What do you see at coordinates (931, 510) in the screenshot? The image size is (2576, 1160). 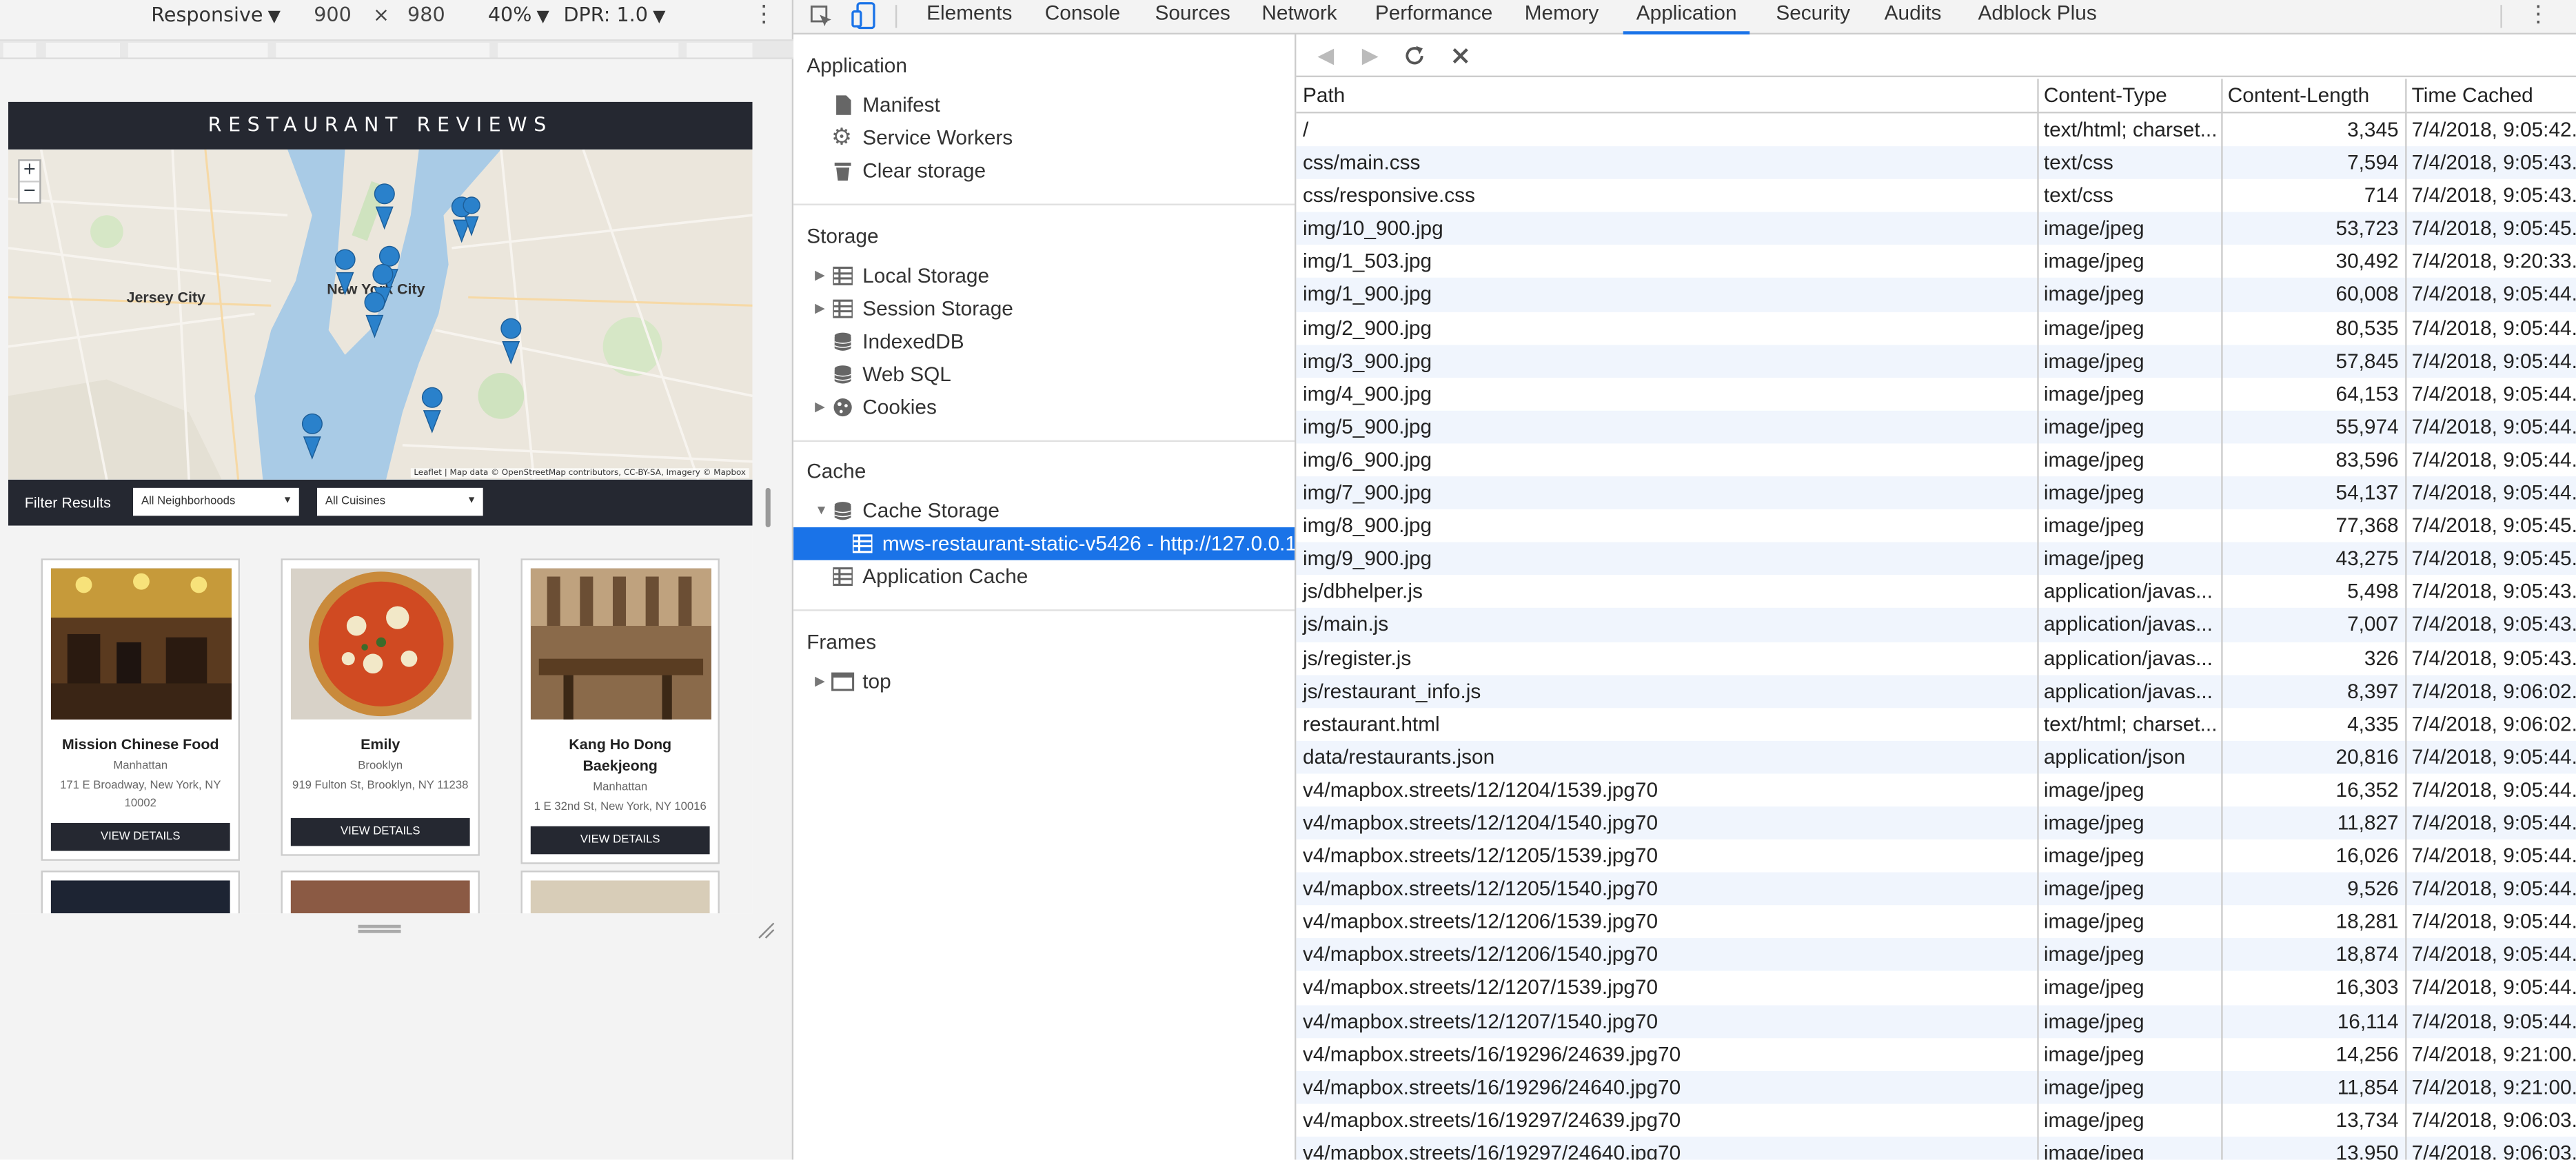 I see `sidebar-item-label: Cache Storage` at bounding box center [931, 510].